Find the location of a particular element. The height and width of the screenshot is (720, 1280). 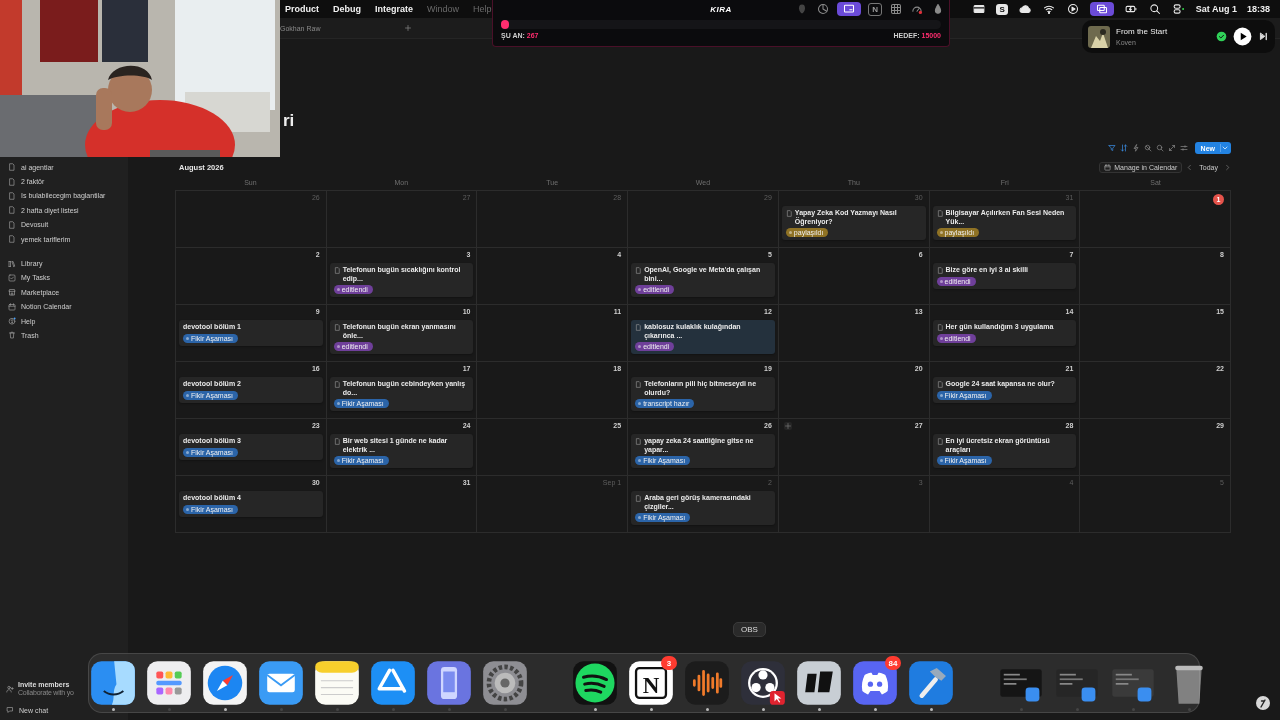

search-icon is located at coordinates (1154, 9).